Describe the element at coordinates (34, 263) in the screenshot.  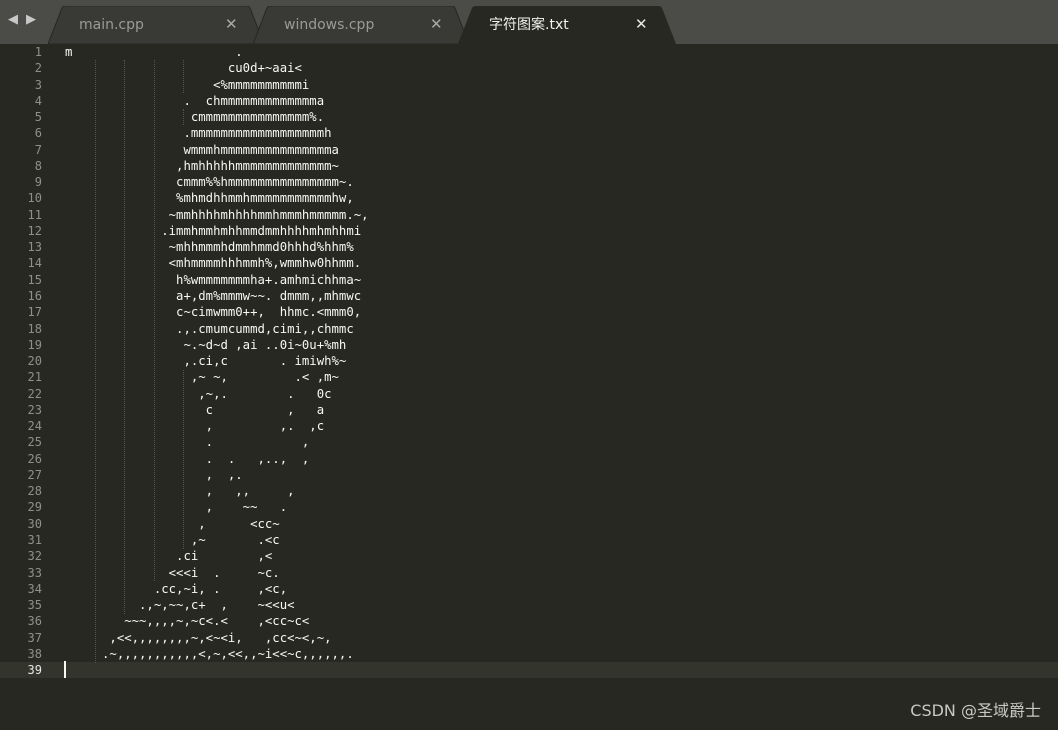
I see `line-number: 14` at that location.